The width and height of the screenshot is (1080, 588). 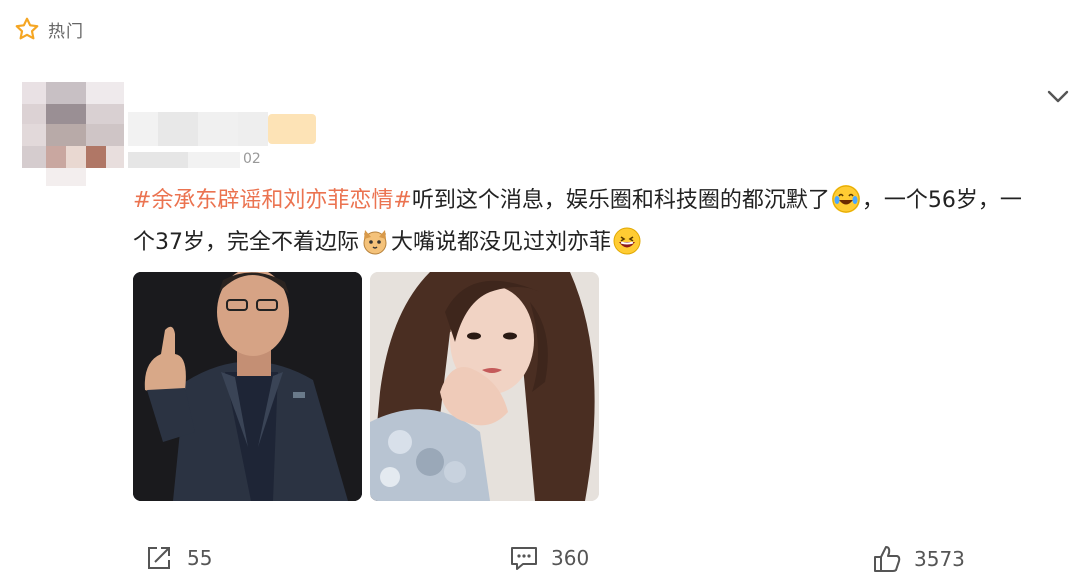 I want to click on post-time-text: 02, so click(x=252, y=159).